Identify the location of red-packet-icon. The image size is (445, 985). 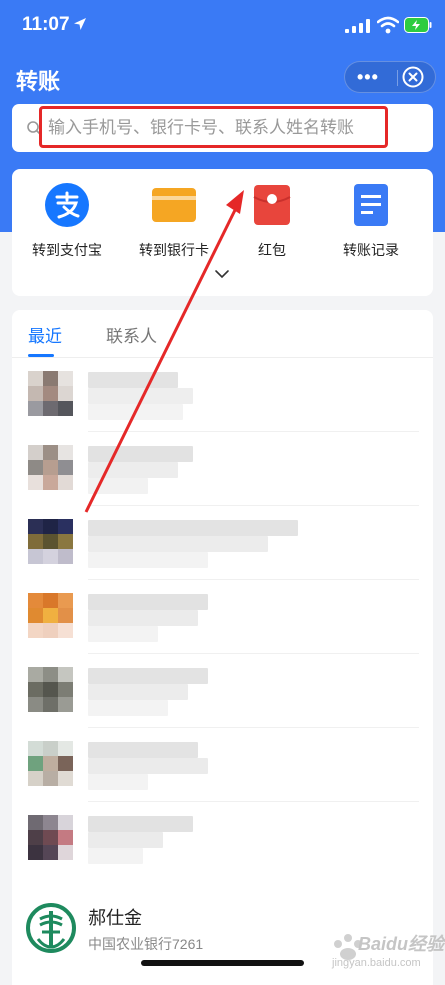
(272, 205).